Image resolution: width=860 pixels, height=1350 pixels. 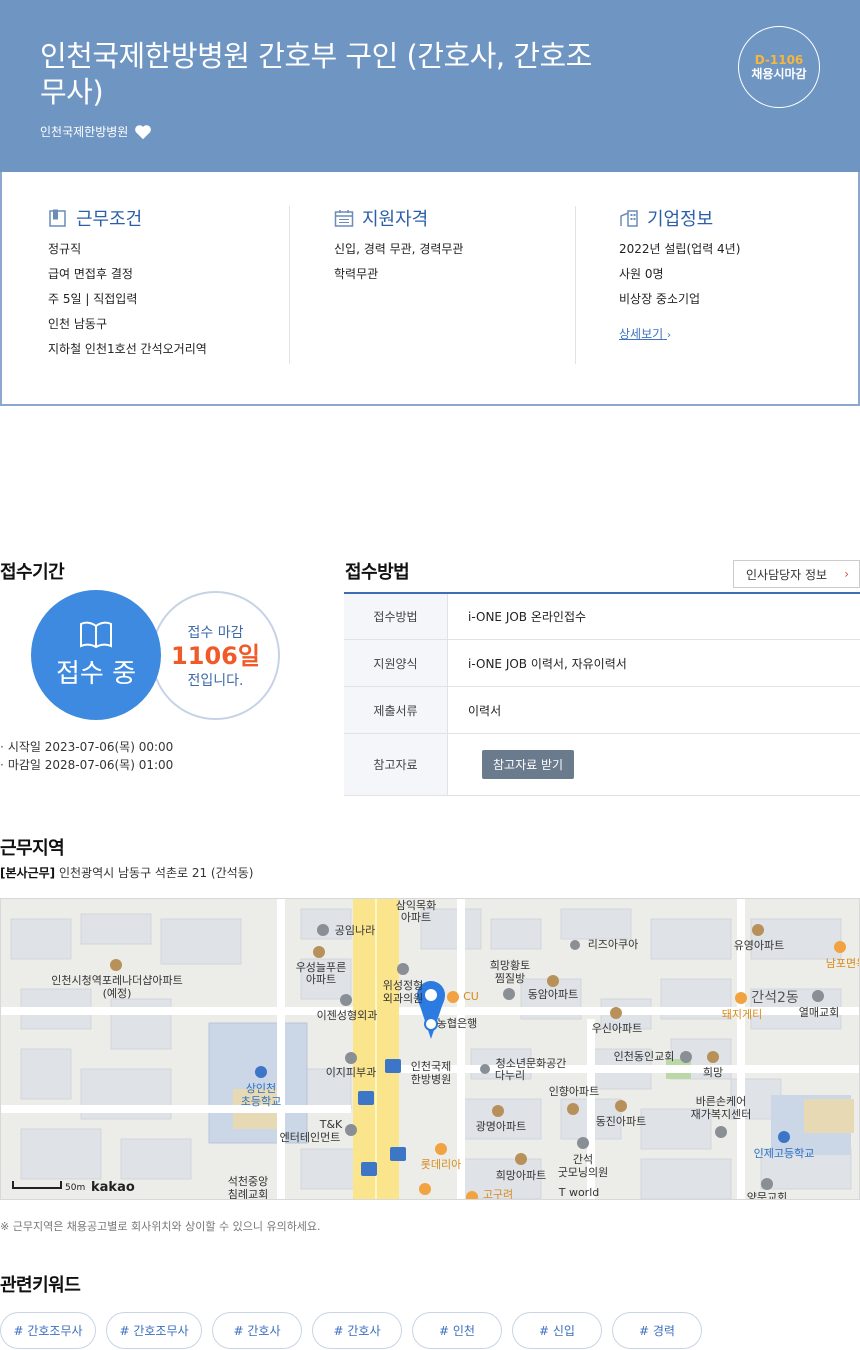 I want to click on map-label: 위성정형, so click(x=403, y=985).